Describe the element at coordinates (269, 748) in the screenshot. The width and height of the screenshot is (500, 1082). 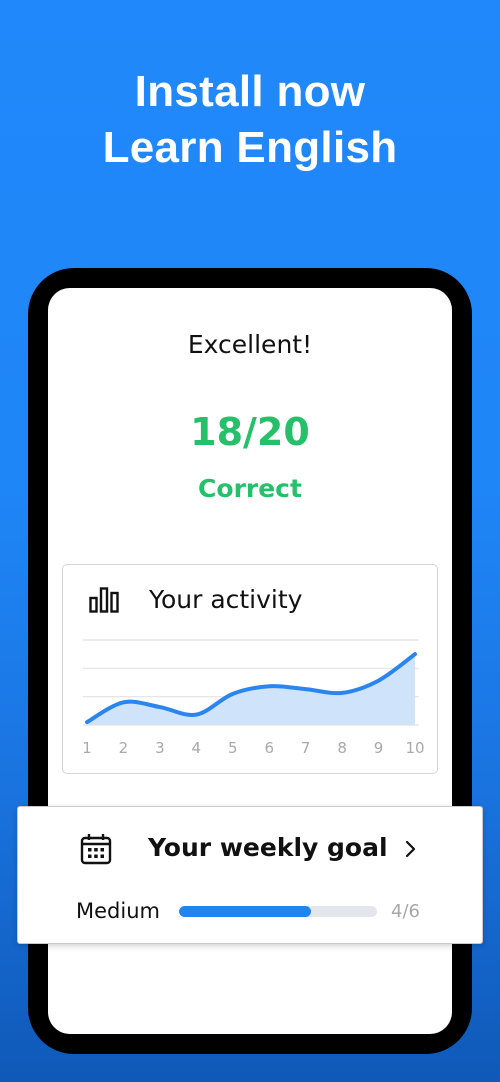
I see `x-tick-label: 6` at that location.